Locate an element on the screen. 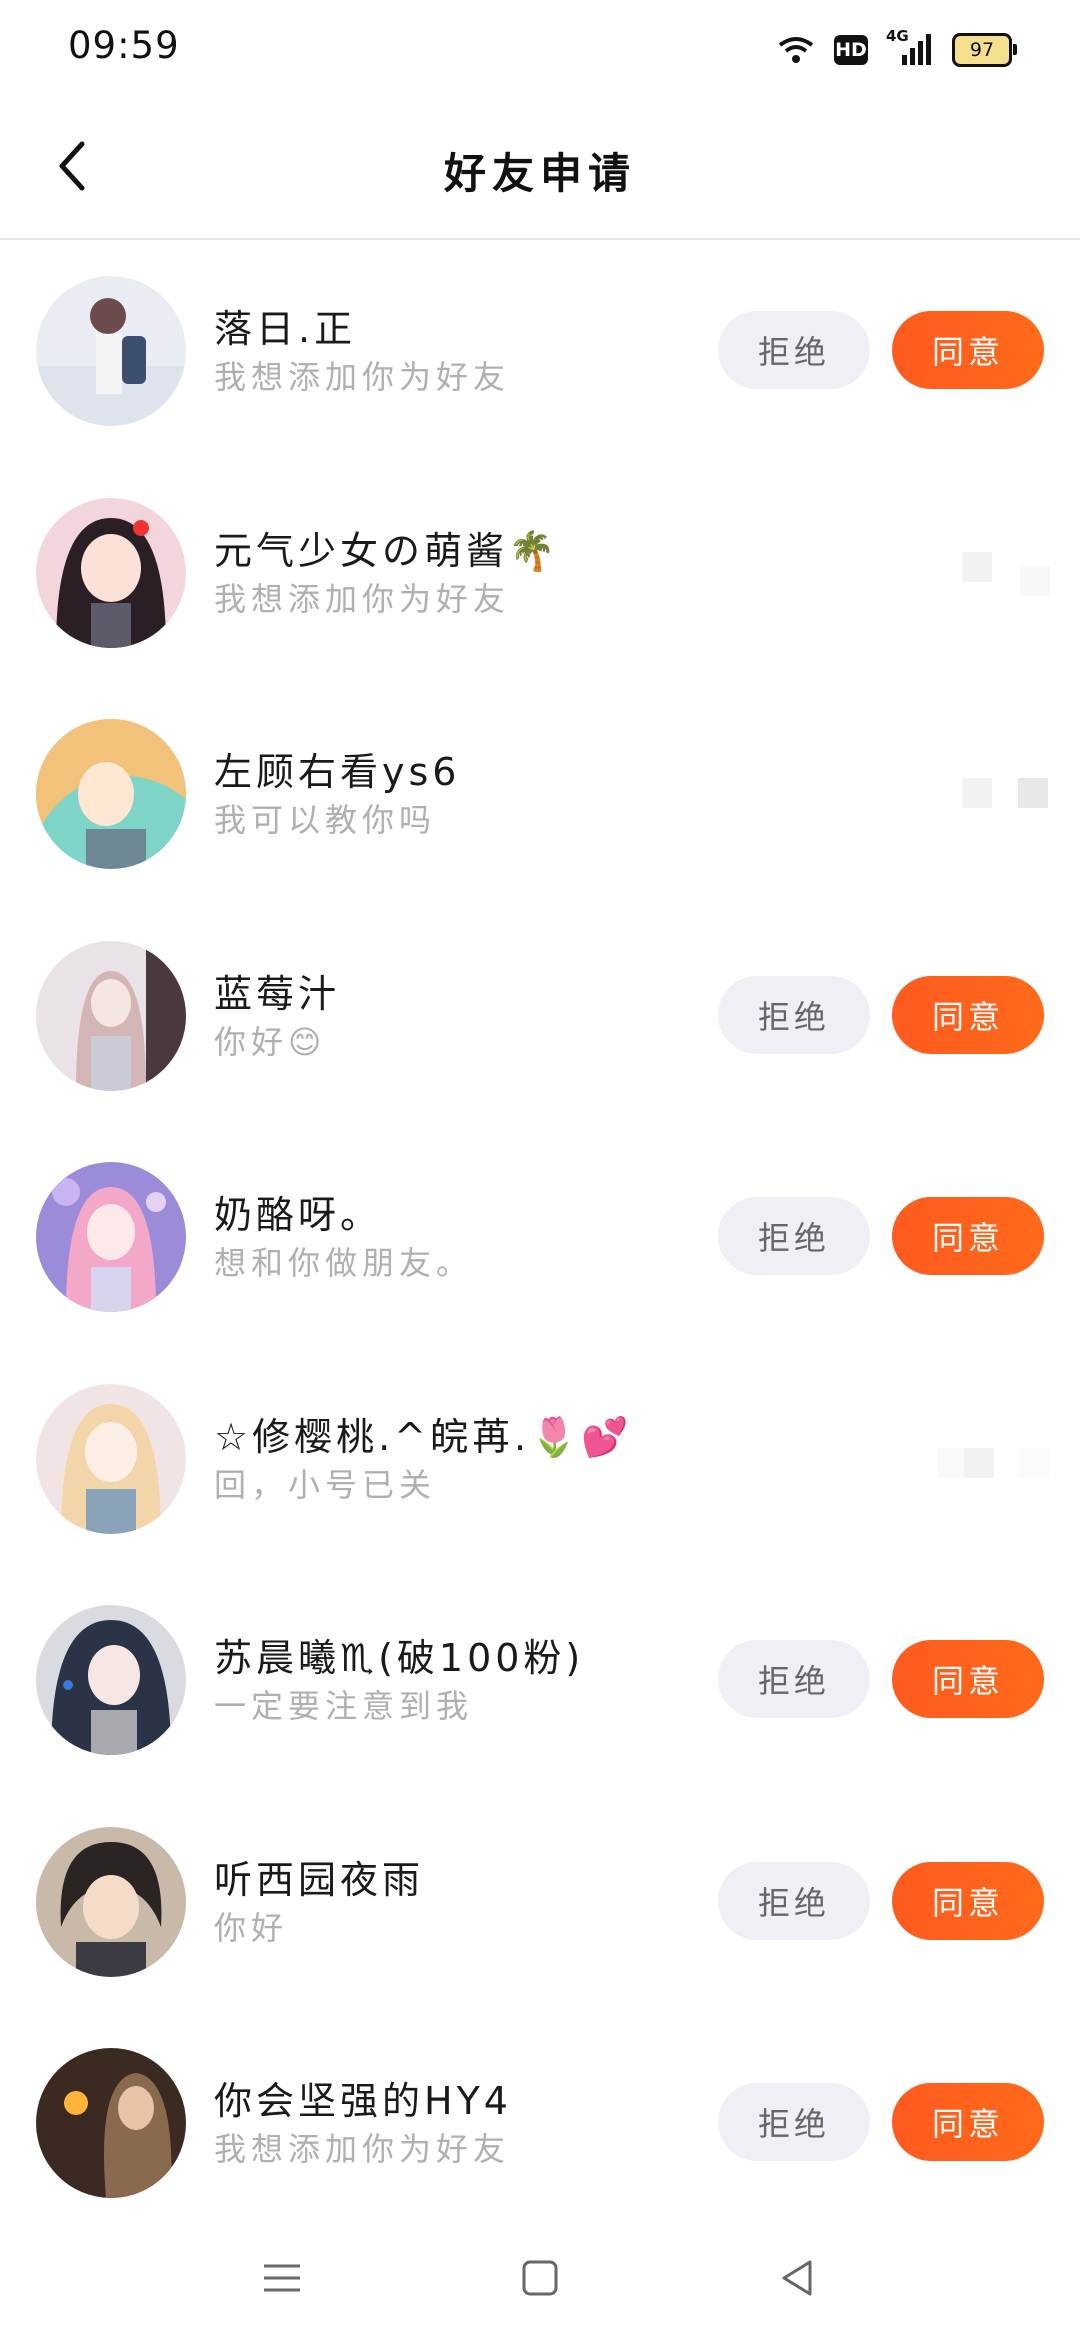 This screenshot has width=1080, height=2340. page-title: 好友申请 is located at coordinates (539, 173).